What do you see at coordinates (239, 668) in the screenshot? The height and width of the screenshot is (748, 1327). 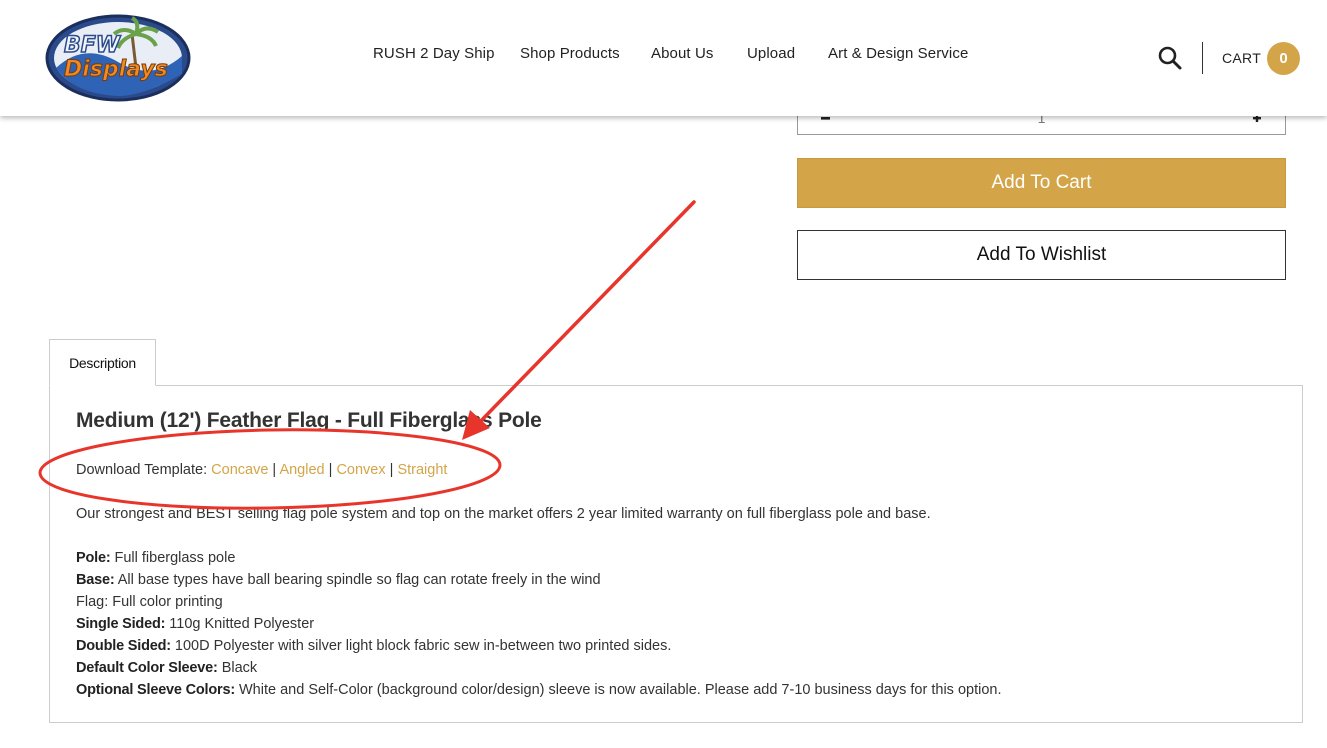 I see `spec-value: Black` at bounding box center [239, 668].